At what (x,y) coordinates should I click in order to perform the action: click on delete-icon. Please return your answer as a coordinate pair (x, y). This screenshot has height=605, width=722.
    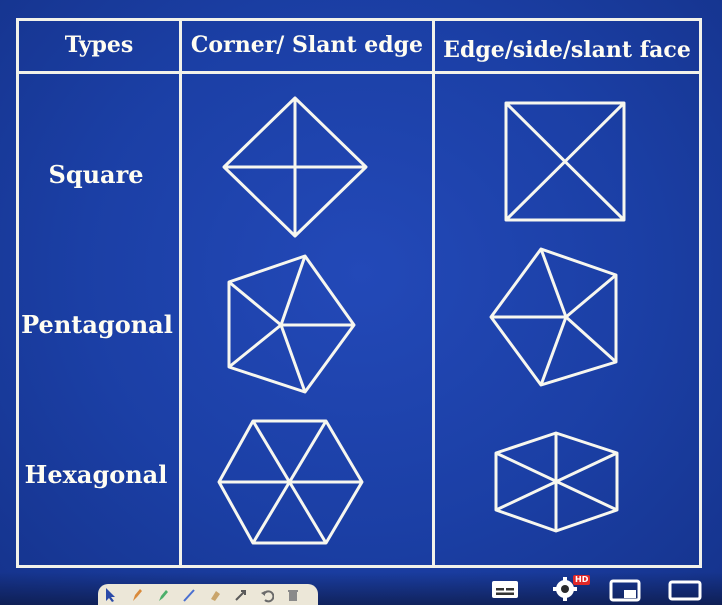
    Looking at the image, I should click on (293, 595).